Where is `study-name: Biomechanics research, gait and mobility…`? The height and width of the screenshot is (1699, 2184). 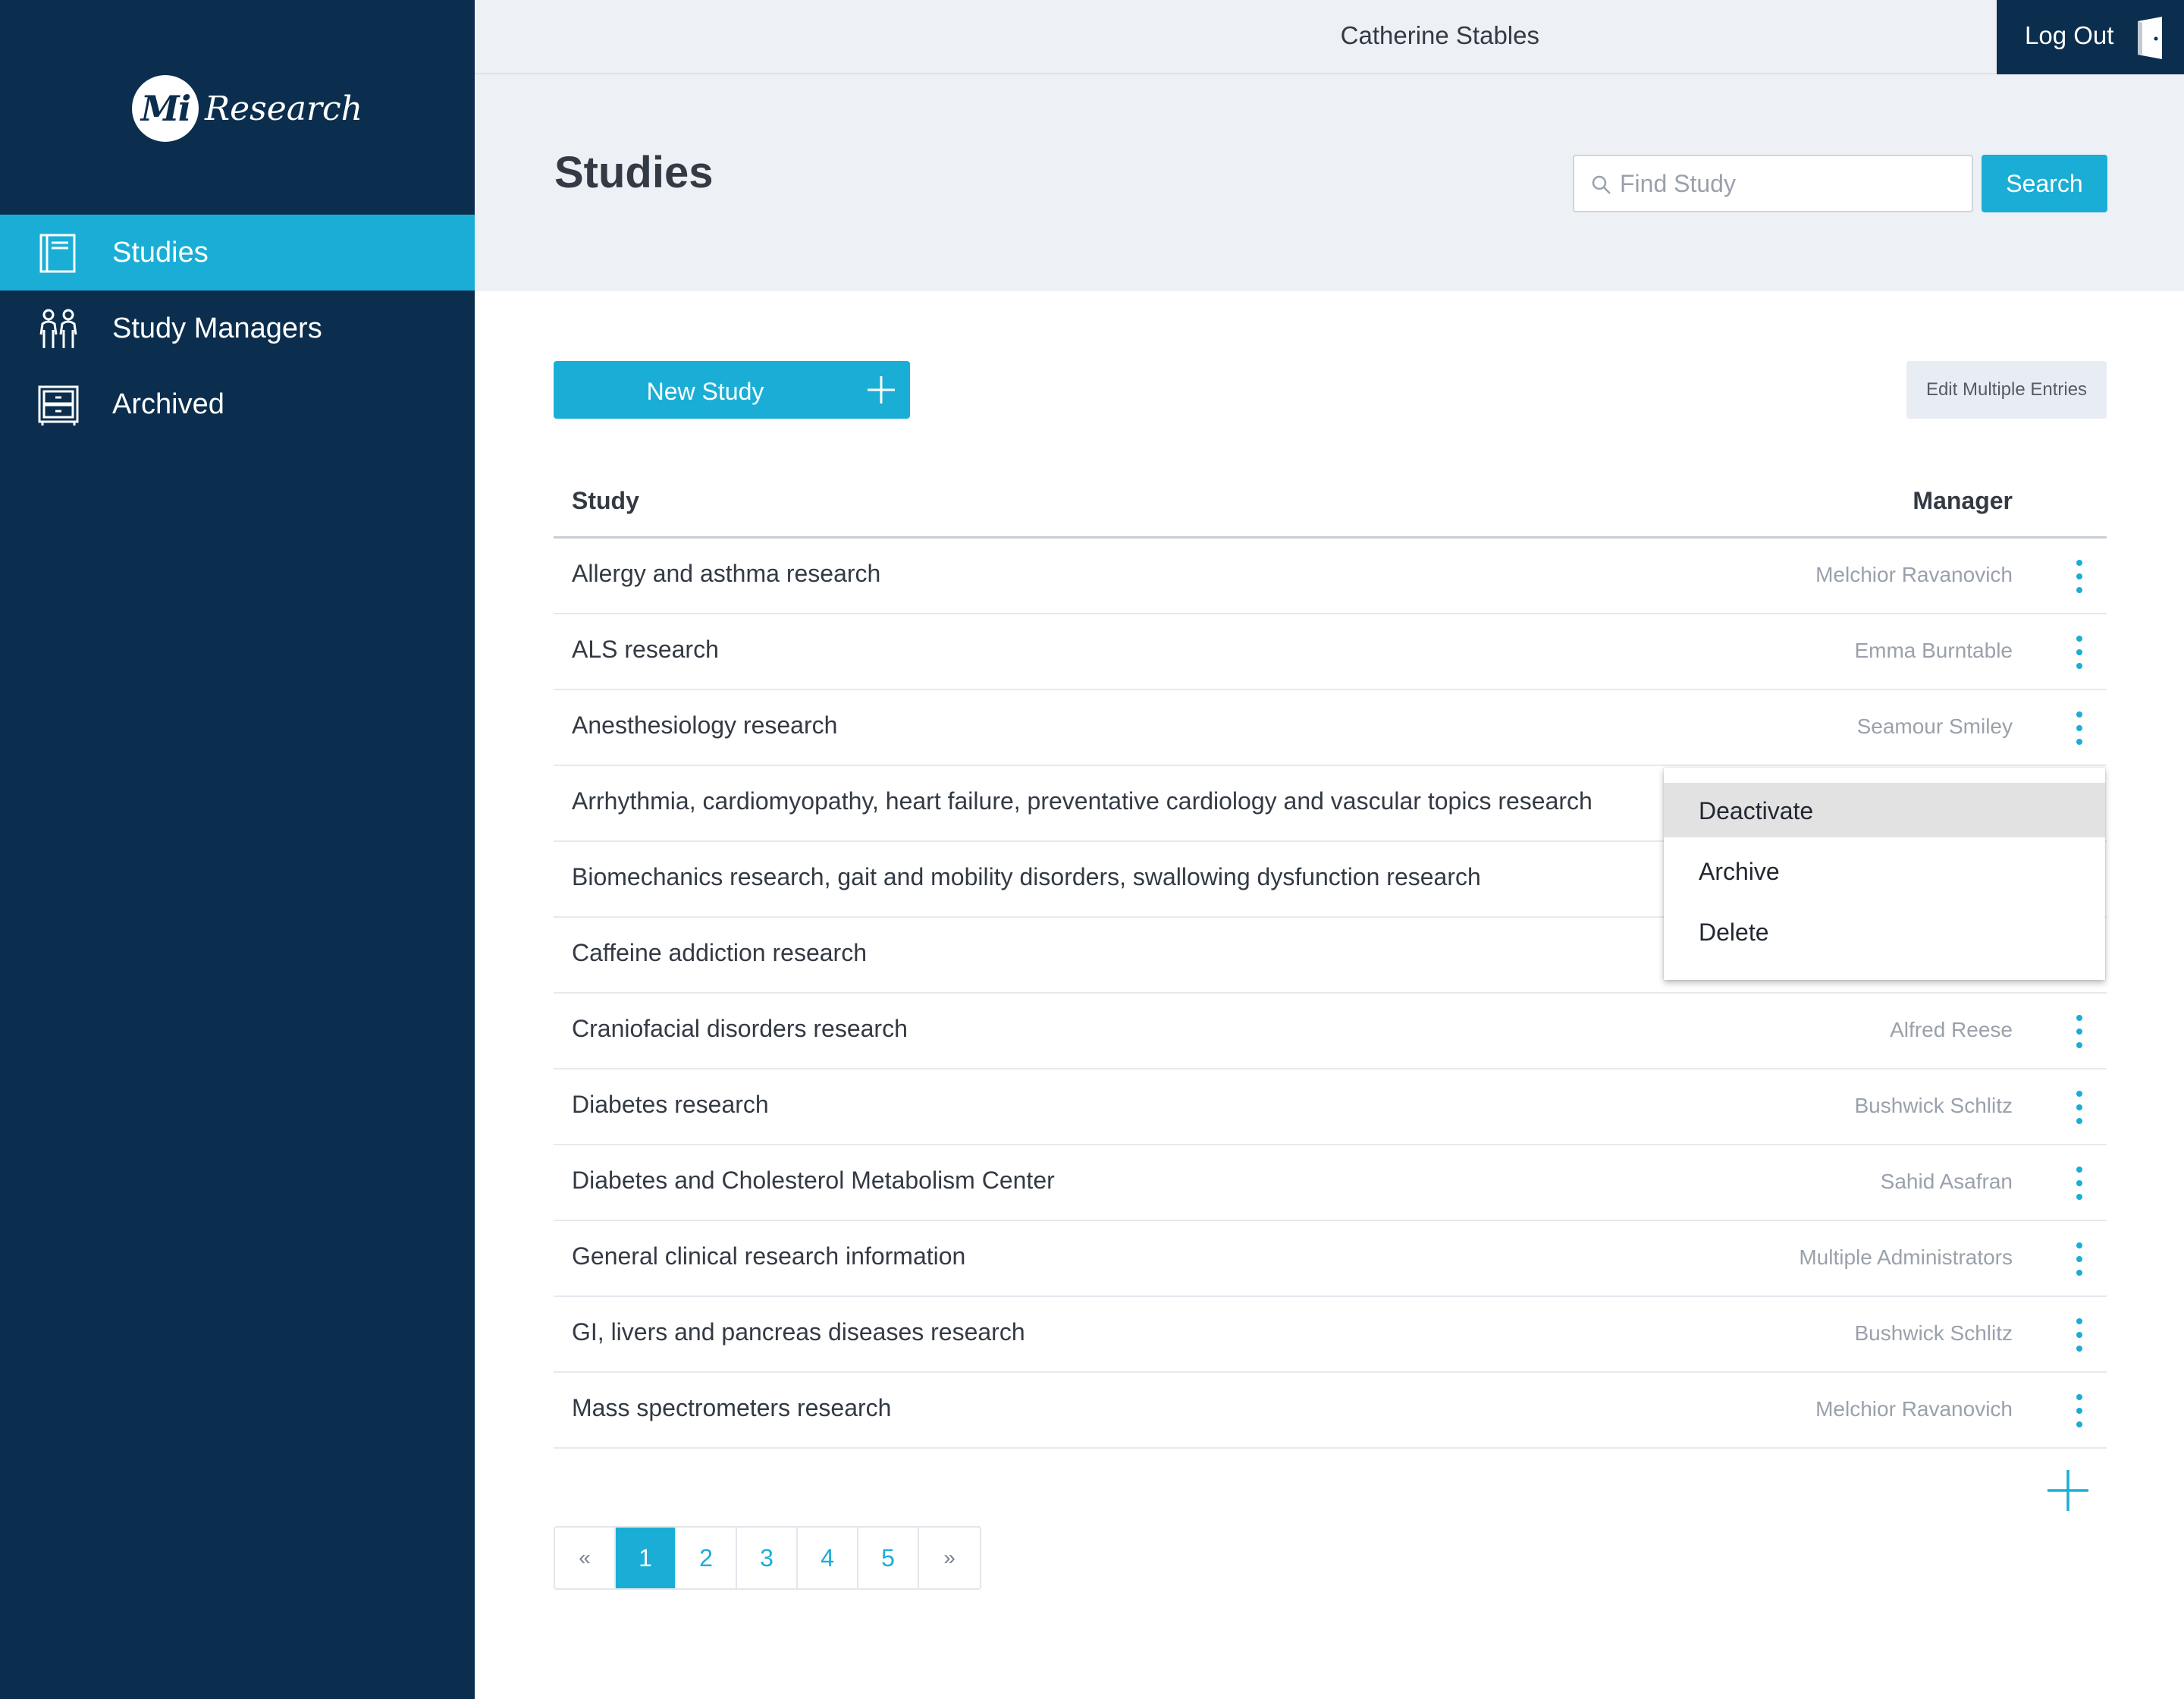 study-name: Biomechanics research, gait and mobility… is located at coordinates (1026, 876).